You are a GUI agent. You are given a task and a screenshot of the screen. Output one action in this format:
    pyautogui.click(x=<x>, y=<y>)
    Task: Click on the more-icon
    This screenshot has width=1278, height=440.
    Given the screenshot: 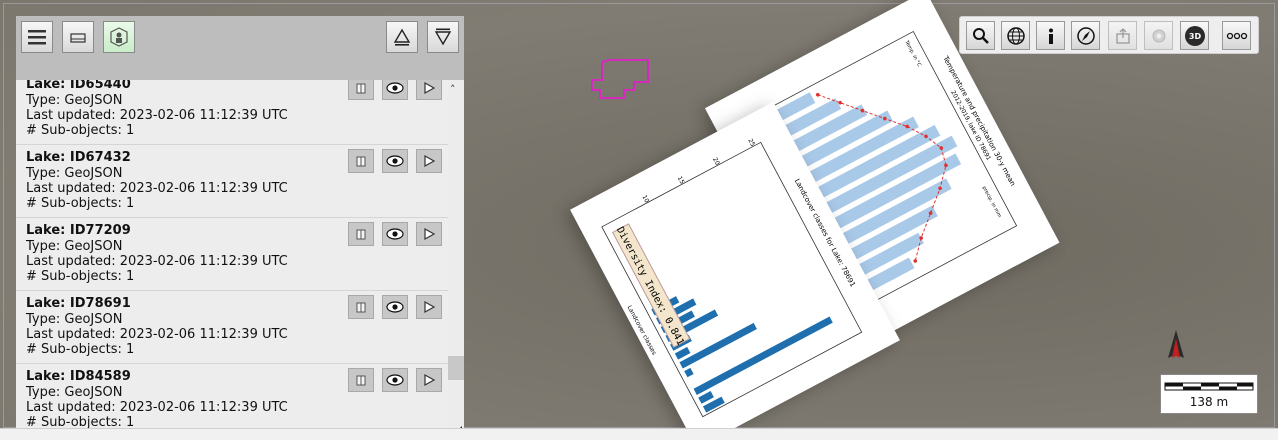 What is the action you would take?
    pyautogui.click(x=1236, y=35)
    